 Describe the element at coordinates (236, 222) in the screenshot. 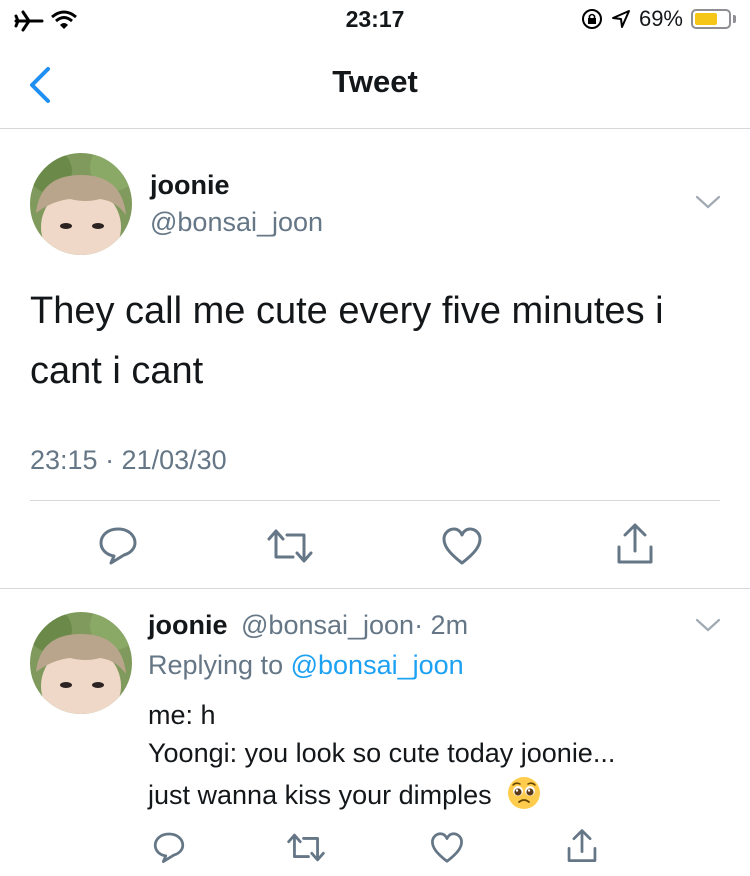

I see `tweet-author-handle: @bonsai_joon` at that location.